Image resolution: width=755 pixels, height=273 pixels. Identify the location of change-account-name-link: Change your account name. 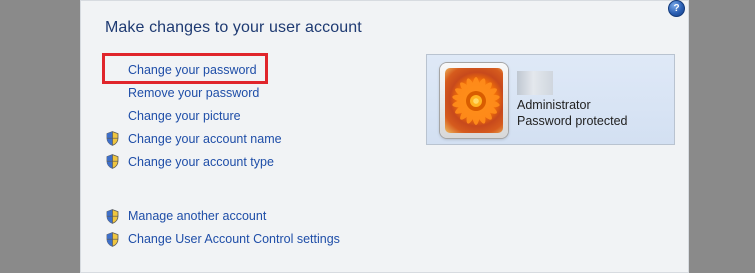
(205, 139).